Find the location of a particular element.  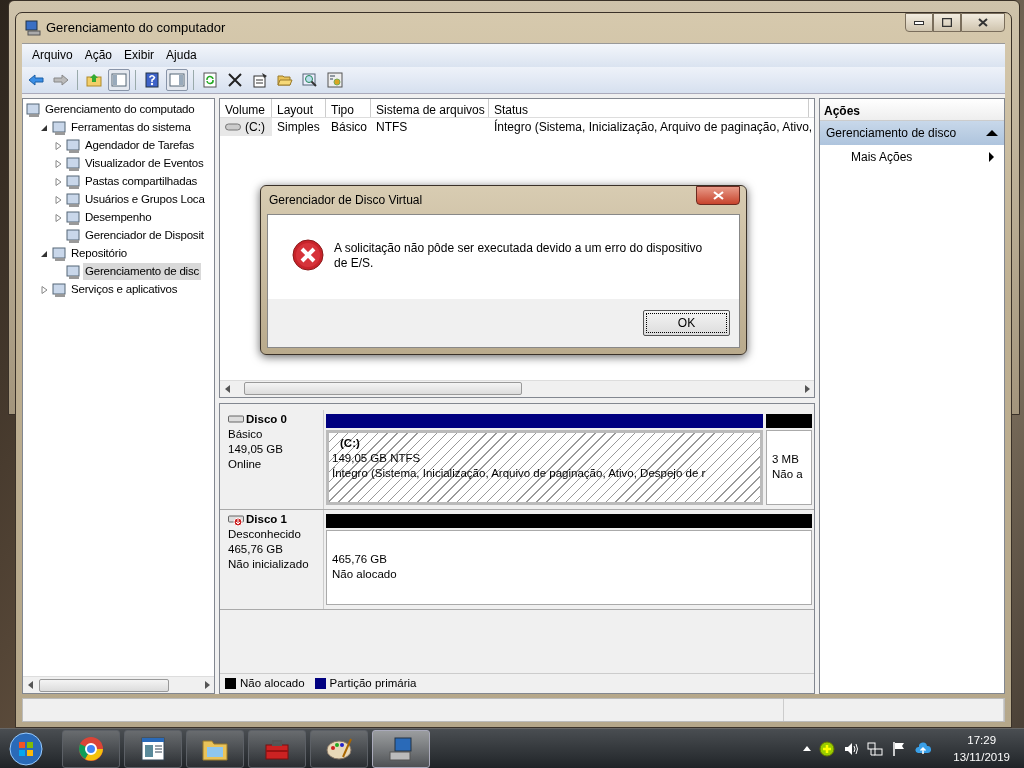

column-header: Volume is located at coordinates (246, 107).